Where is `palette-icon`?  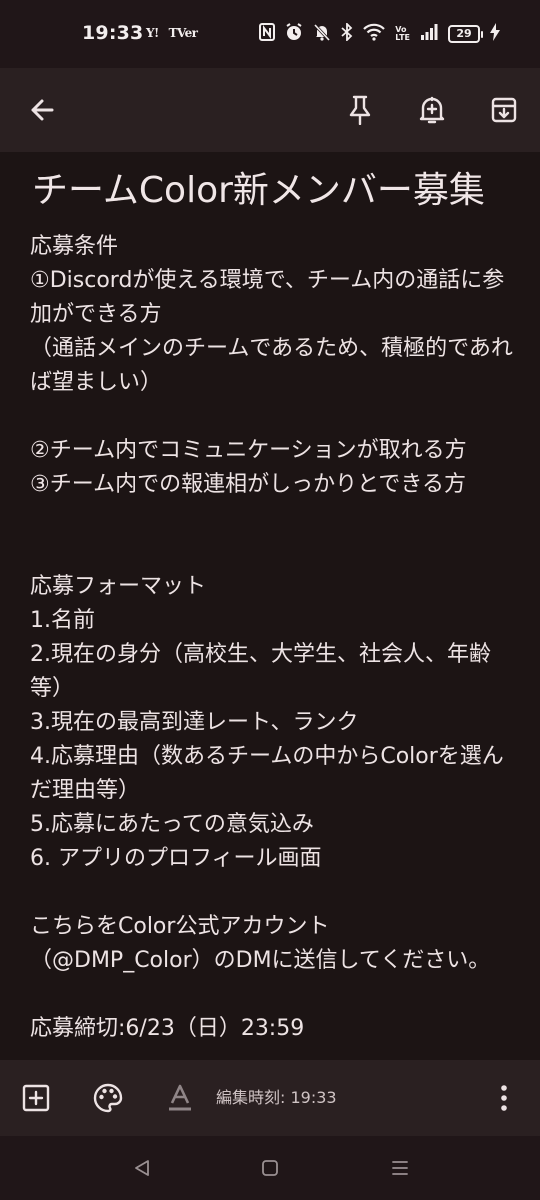
palette-icon is located at coordinates (108, 1098).